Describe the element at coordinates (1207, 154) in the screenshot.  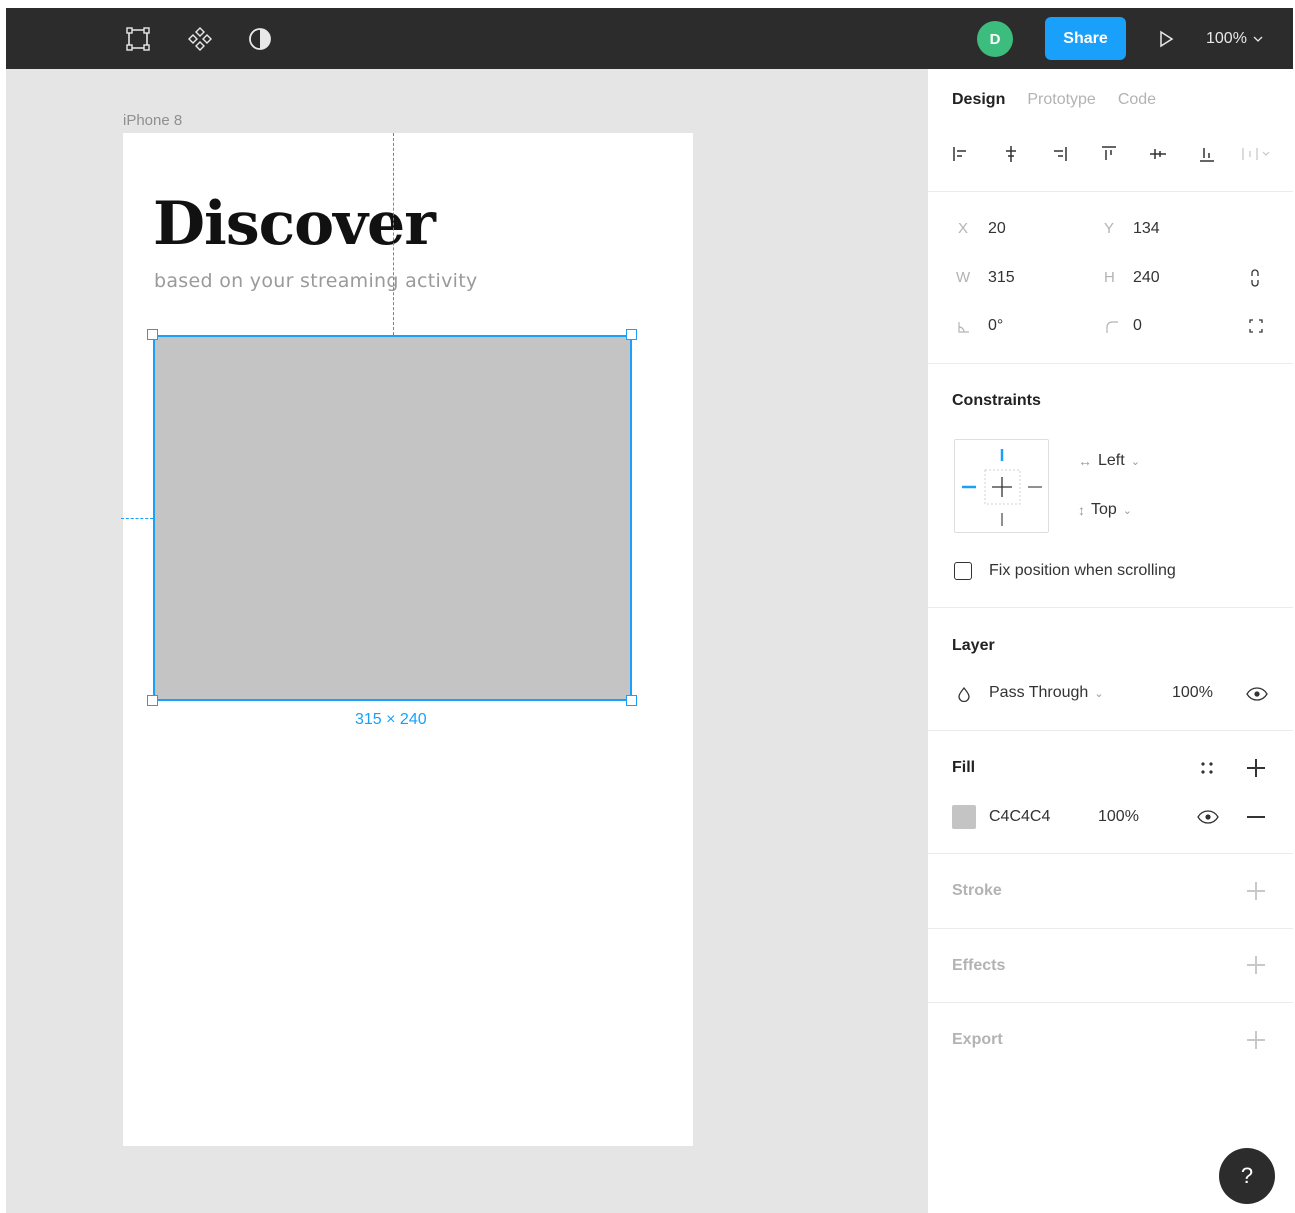
I see `align-bottom-icon` at that location.